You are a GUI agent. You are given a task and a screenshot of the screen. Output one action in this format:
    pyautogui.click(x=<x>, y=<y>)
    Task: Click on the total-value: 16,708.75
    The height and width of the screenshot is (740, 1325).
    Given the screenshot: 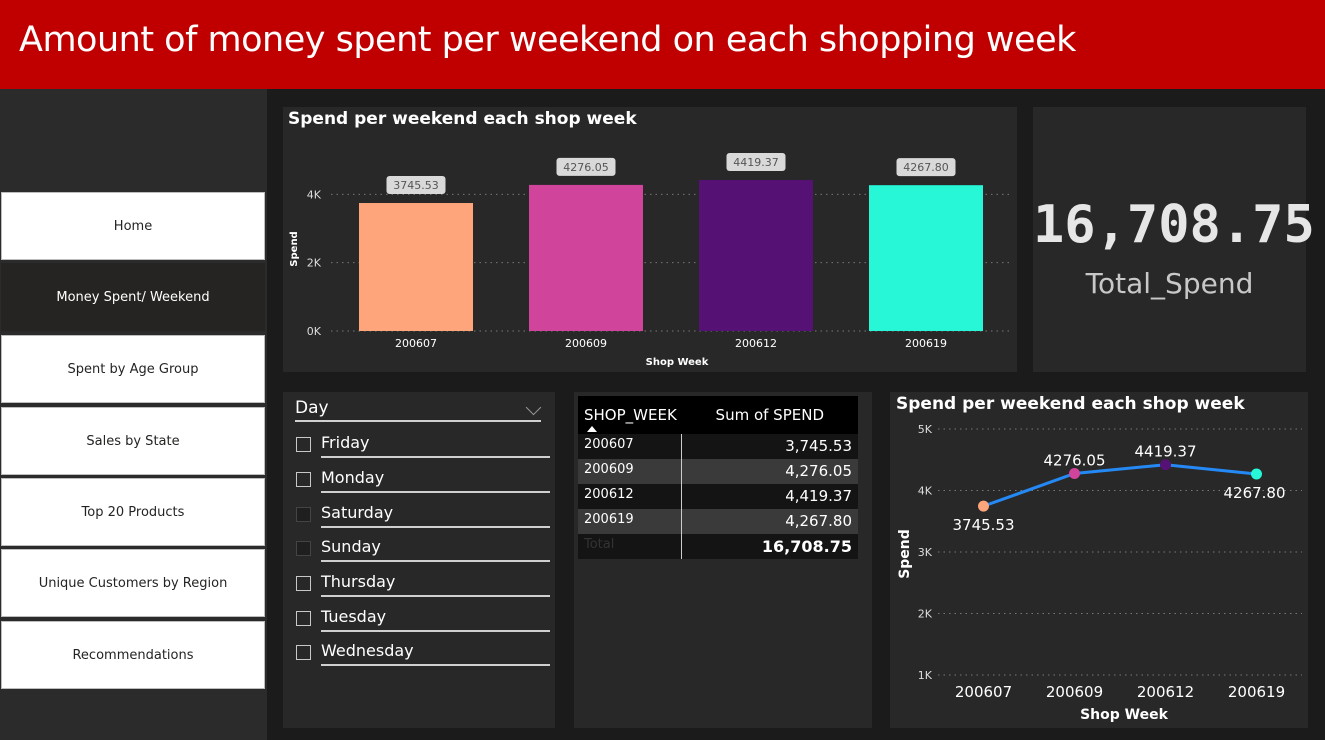 What is the action you would take?
    pyautogui.click(x=806, y=546)
    